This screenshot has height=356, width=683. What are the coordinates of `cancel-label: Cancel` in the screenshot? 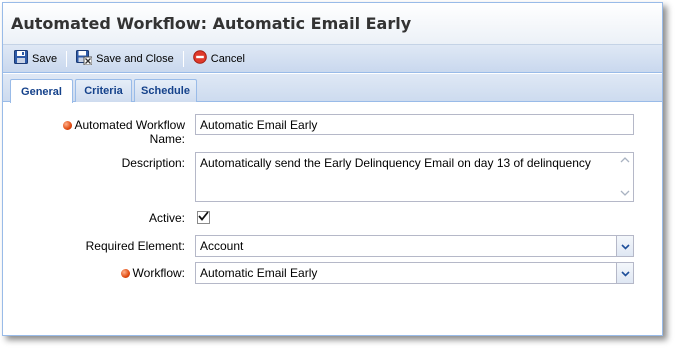 It's located at (227, 58).